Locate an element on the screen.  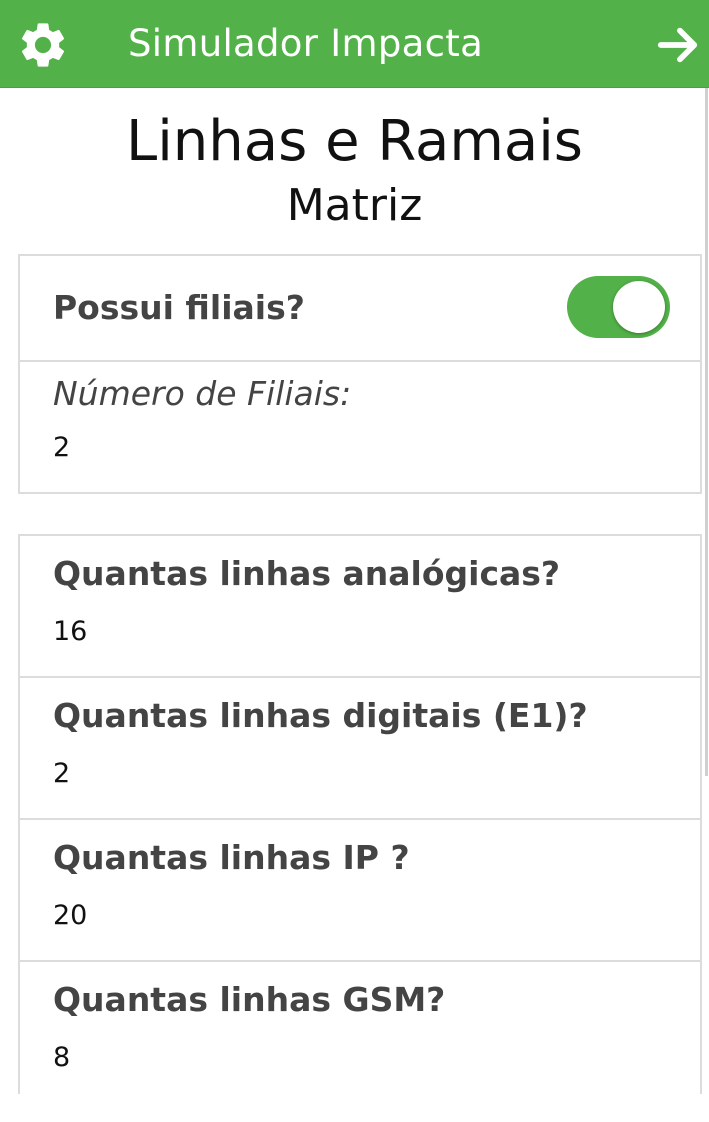
ip-lines-label: Quantas linhas IP ? is located at coordinates (231, 857).